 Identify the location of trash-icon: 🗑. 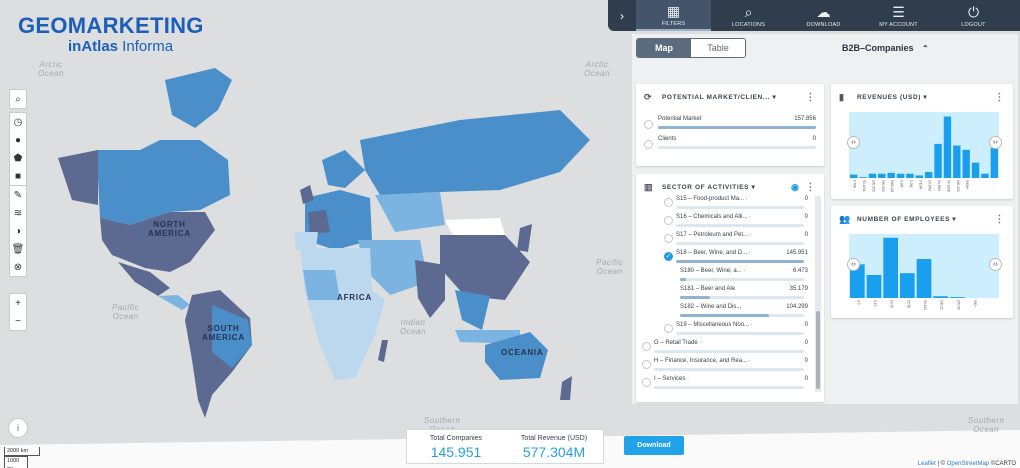
(18, 249).